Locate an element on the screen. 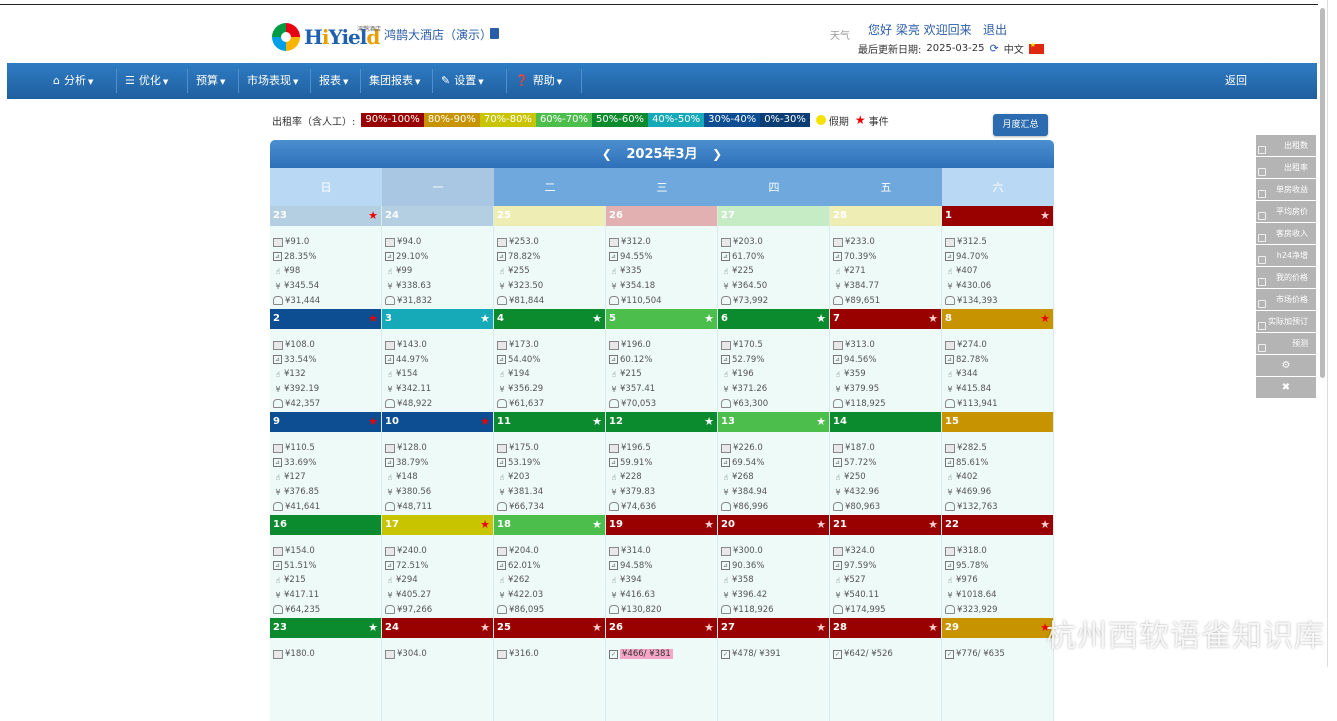 This screenshot has height=721, width=1337. calendar-day-cell: 24 ¥94.0 ⊿ 29.10% ☝ ¥99 ¥ ¥338.63 ¥31,832 is located at coordinates (438, 257).